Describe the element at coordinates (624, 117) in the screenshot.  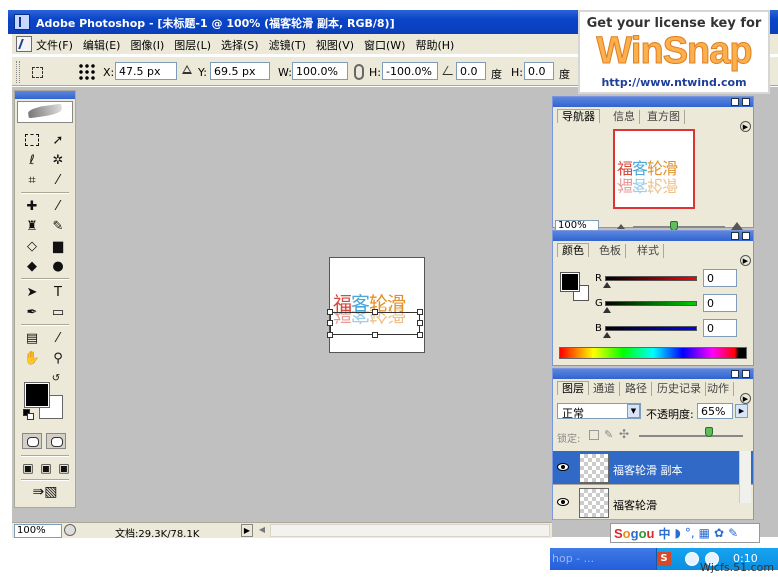
I see `tab-info: 信息` at that location.